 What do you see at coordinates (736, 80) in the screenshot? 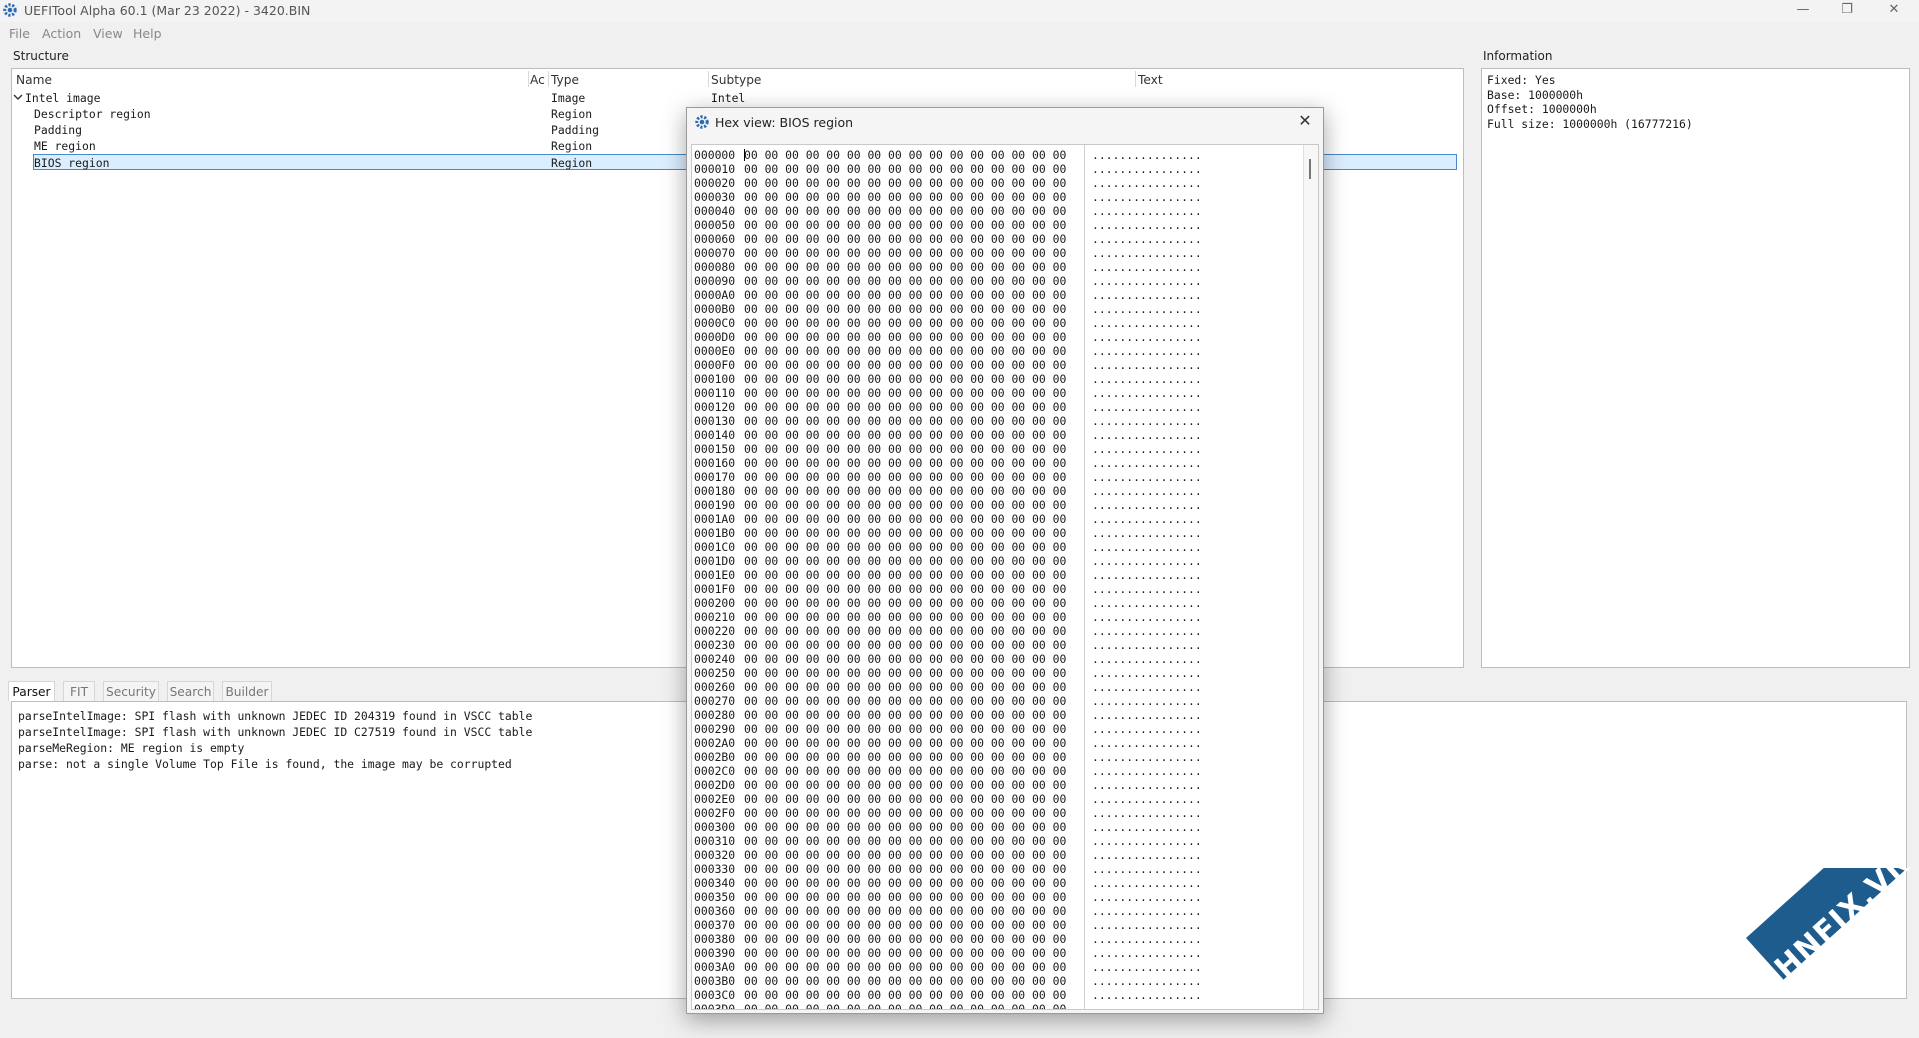
I see `column-subtype: Subtype` at bounding box center [736, 80].